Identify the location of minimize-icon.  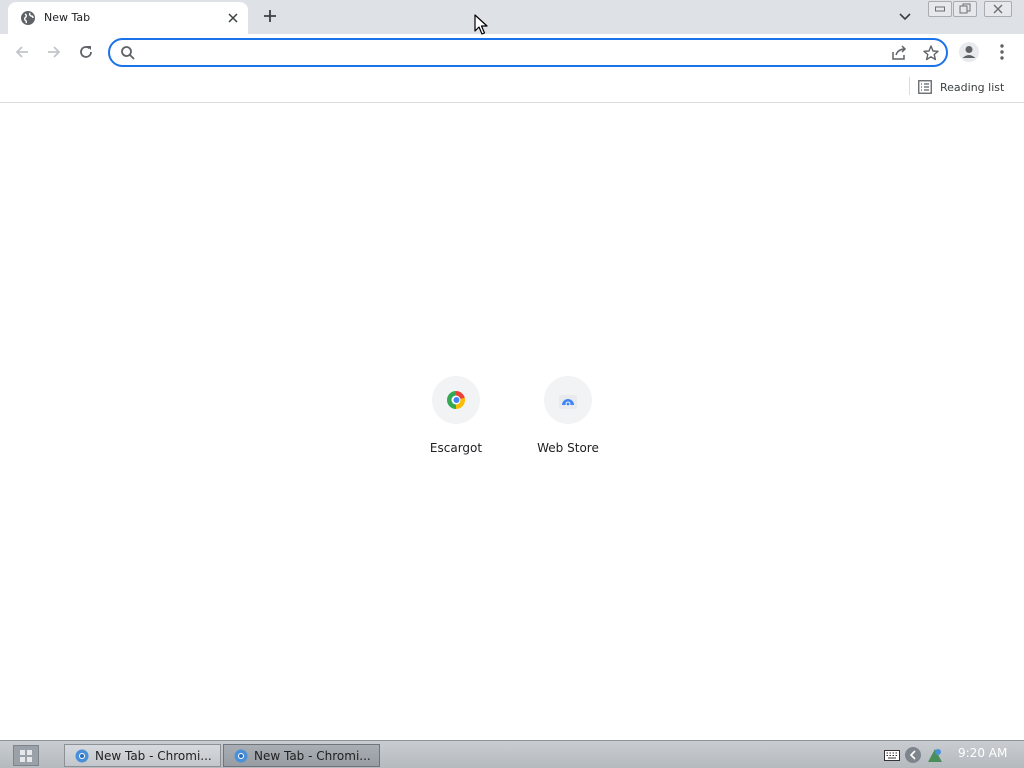
(940, 9).